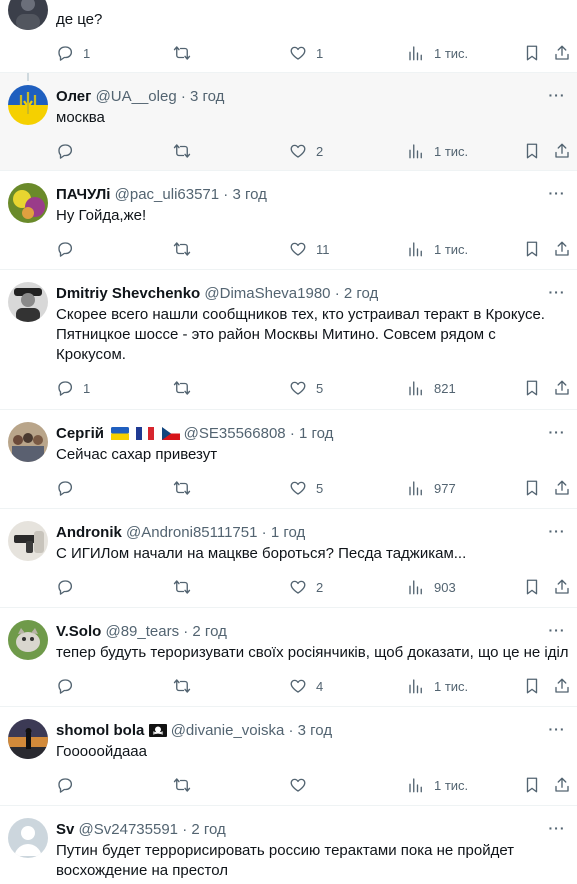 The height and width of the screenshot is (884, 577). What do you see at coordinates (100, 730) in the screenshot?
I see `display-name: shomol bola` at bounding box center [100, 730].